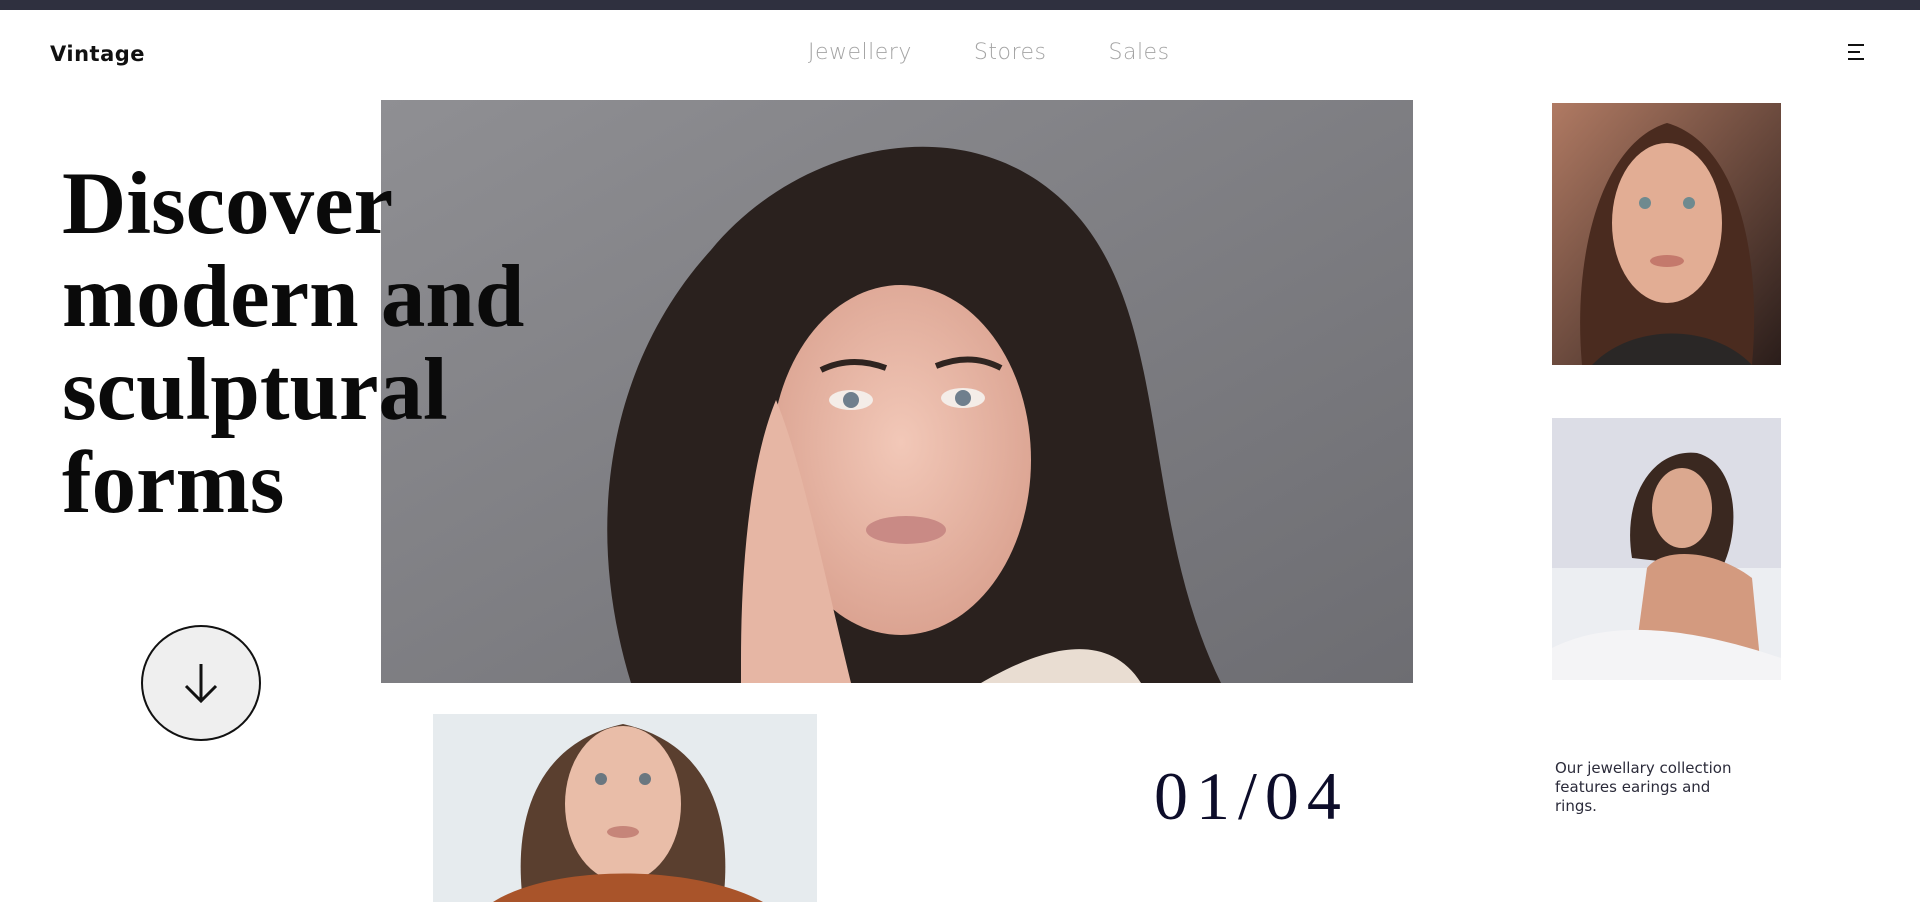  Describe the element at coordinates (173, 483) in the screenshot. I see `headline-line: forms` at that location.